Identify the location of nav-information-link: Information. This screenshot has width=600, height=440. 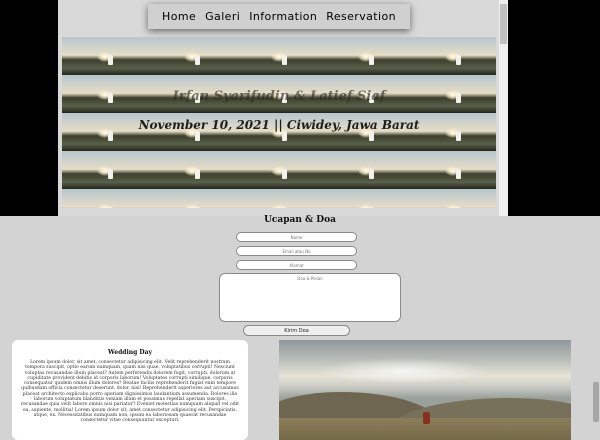
(283, 16).